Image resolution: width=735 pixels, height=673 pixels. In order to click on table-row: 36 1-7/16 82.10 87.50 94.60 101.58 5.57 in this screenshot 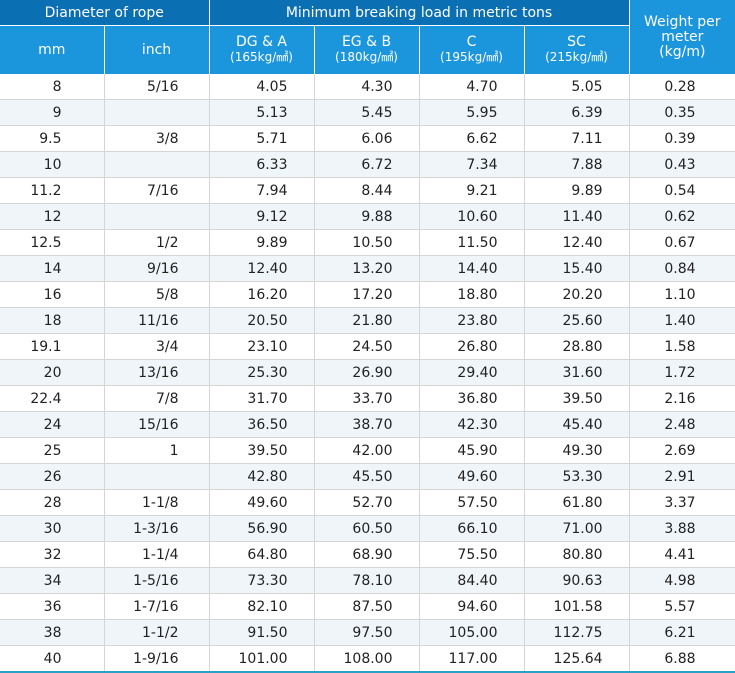, I will do `click(367, 606)`.